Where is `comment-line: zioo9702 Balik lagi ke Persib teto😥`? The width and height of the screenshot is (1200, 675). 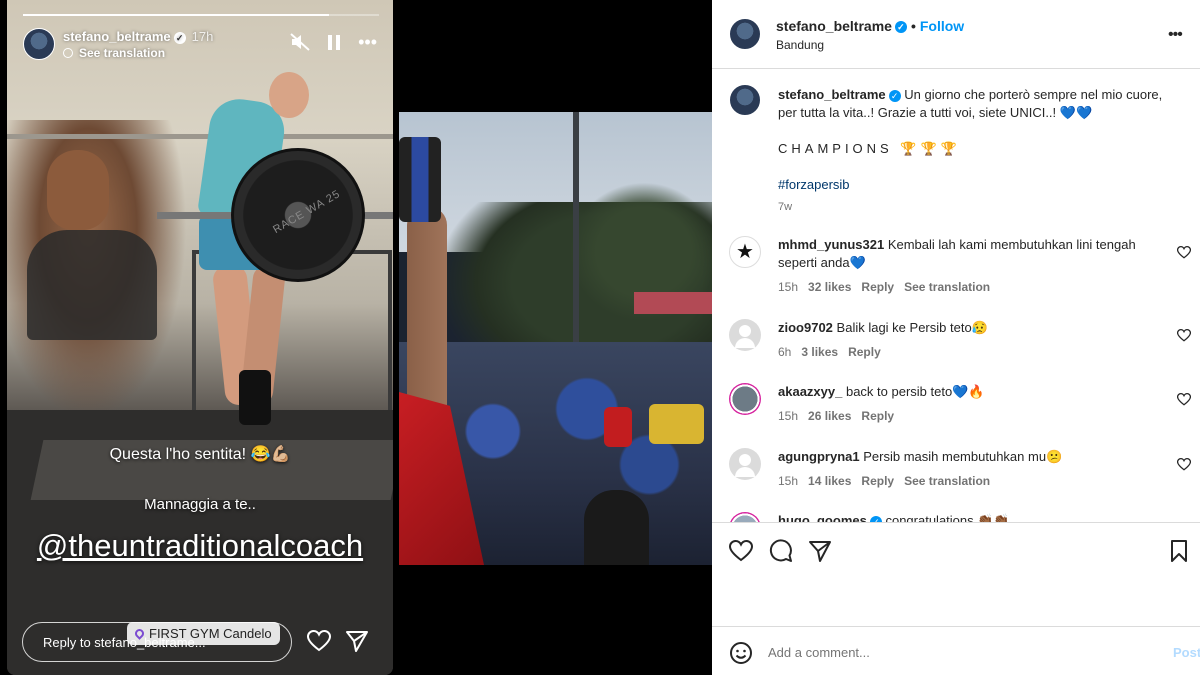 comment-line: zioo9702 Balik lagi ke Persib teto😥 is located at coordinates (973, 328).